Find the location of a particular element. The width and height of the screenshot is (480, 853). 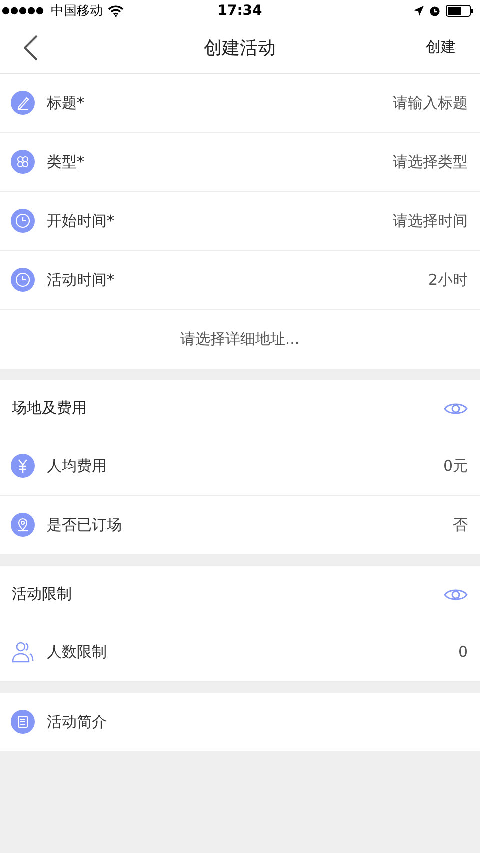

field-value: 否 is located at coordinates (460, 525).